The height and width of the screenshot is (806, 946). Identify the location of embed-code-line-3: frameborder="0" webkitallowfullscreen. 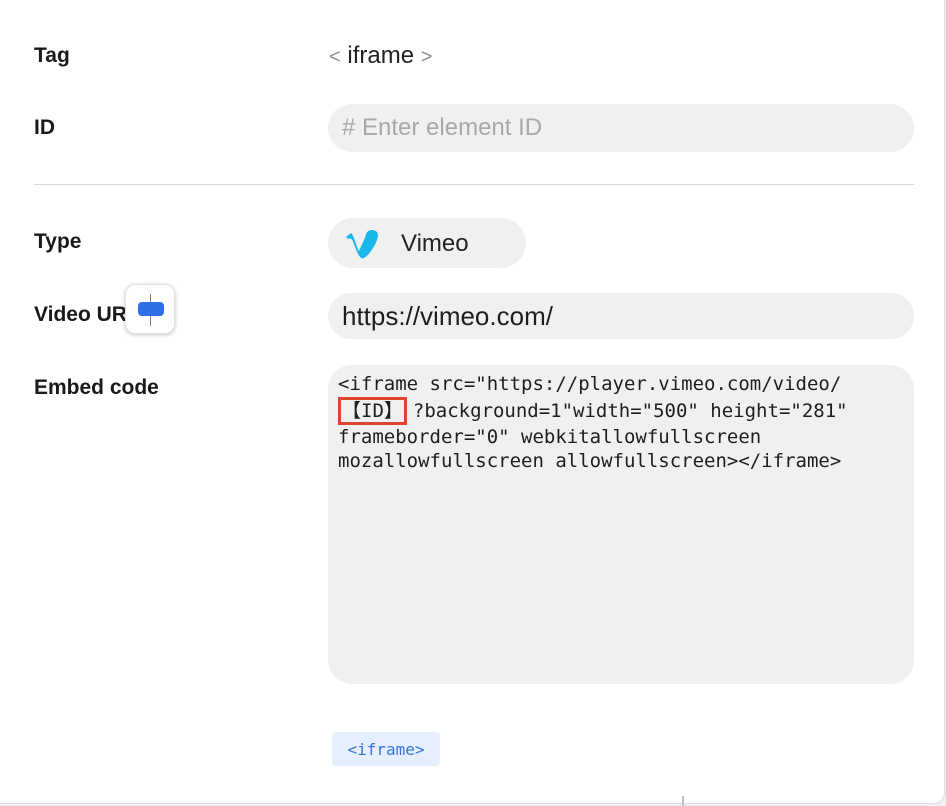
(550, 436).